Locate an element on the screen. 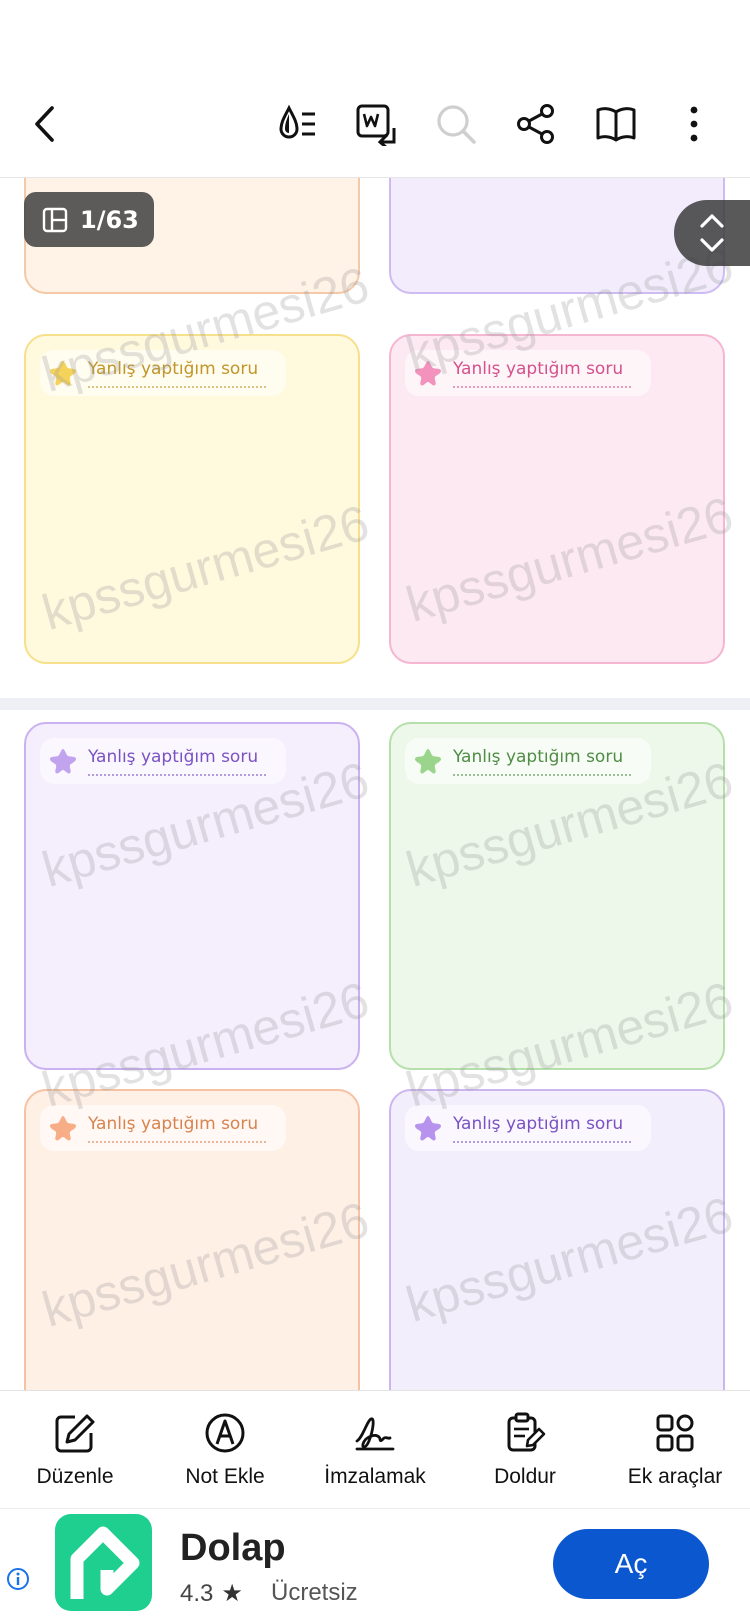 This screenshot has width=750, height=1621. page-indicator: 1/63 is located at coordinates (89, 219).